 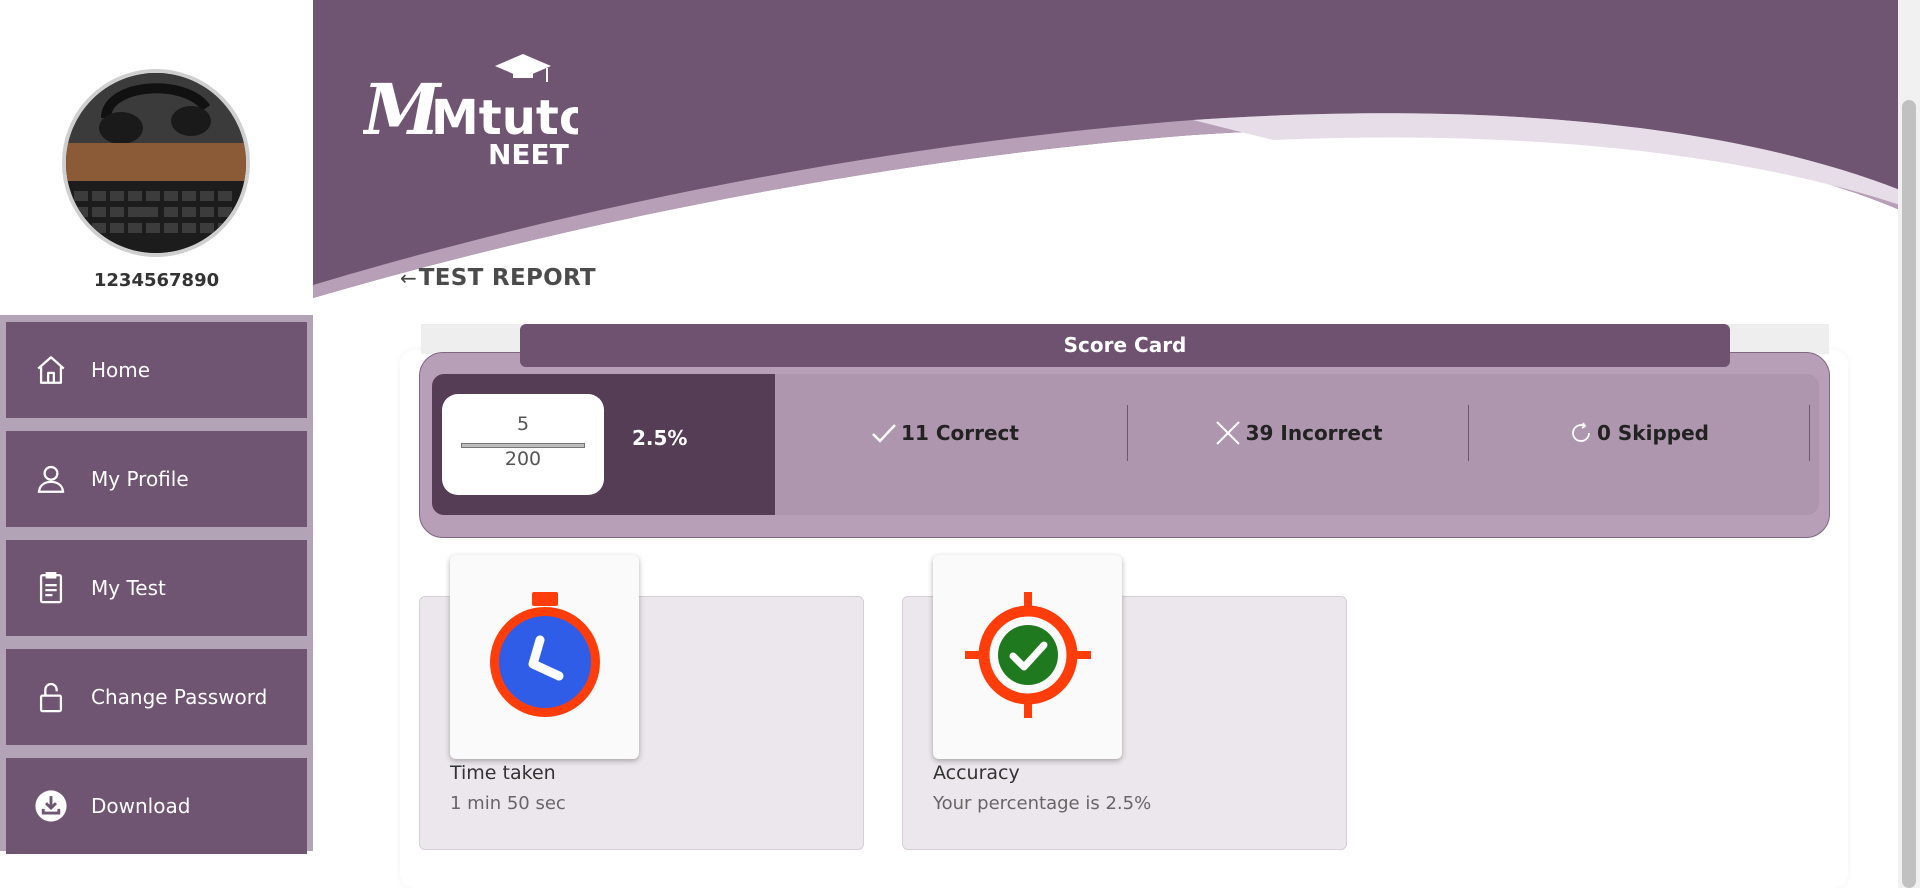 I want to click on cross-icon, so click(x=1228, y=433).